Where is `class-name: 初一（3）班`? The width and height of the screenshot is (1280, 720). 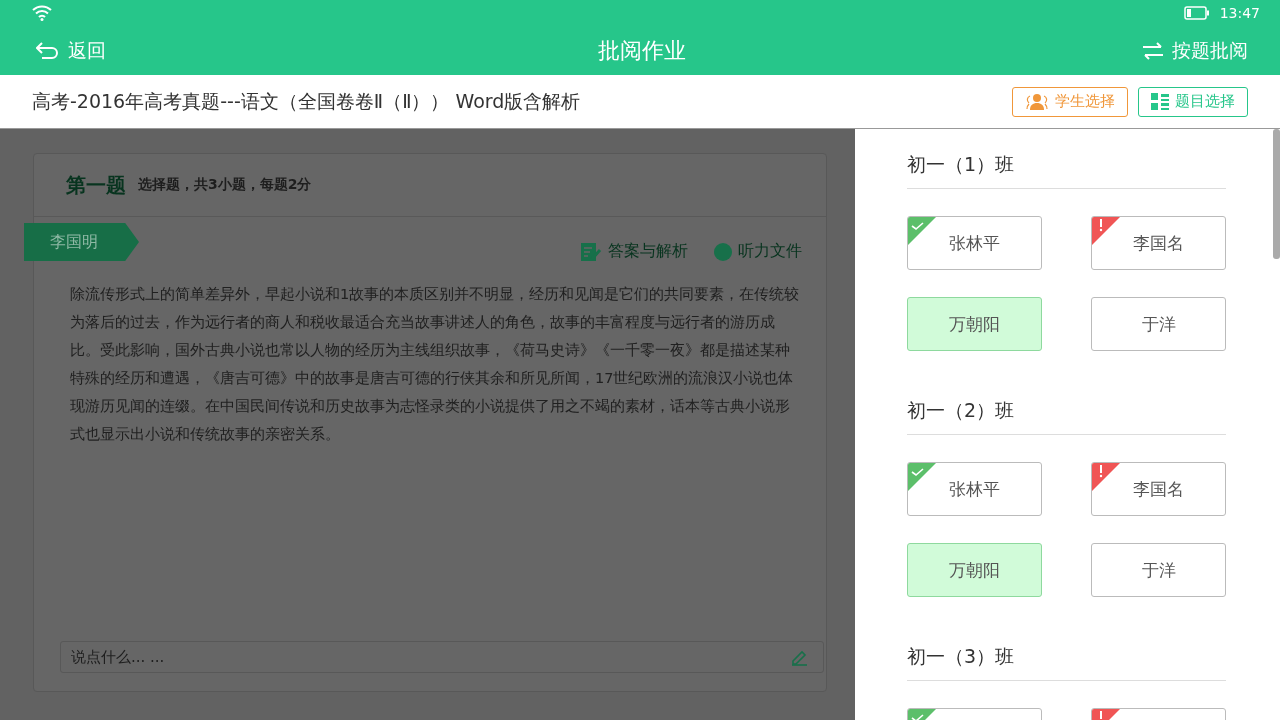 class-name: 初一（3）班 is located at coordinates (1066, 651).